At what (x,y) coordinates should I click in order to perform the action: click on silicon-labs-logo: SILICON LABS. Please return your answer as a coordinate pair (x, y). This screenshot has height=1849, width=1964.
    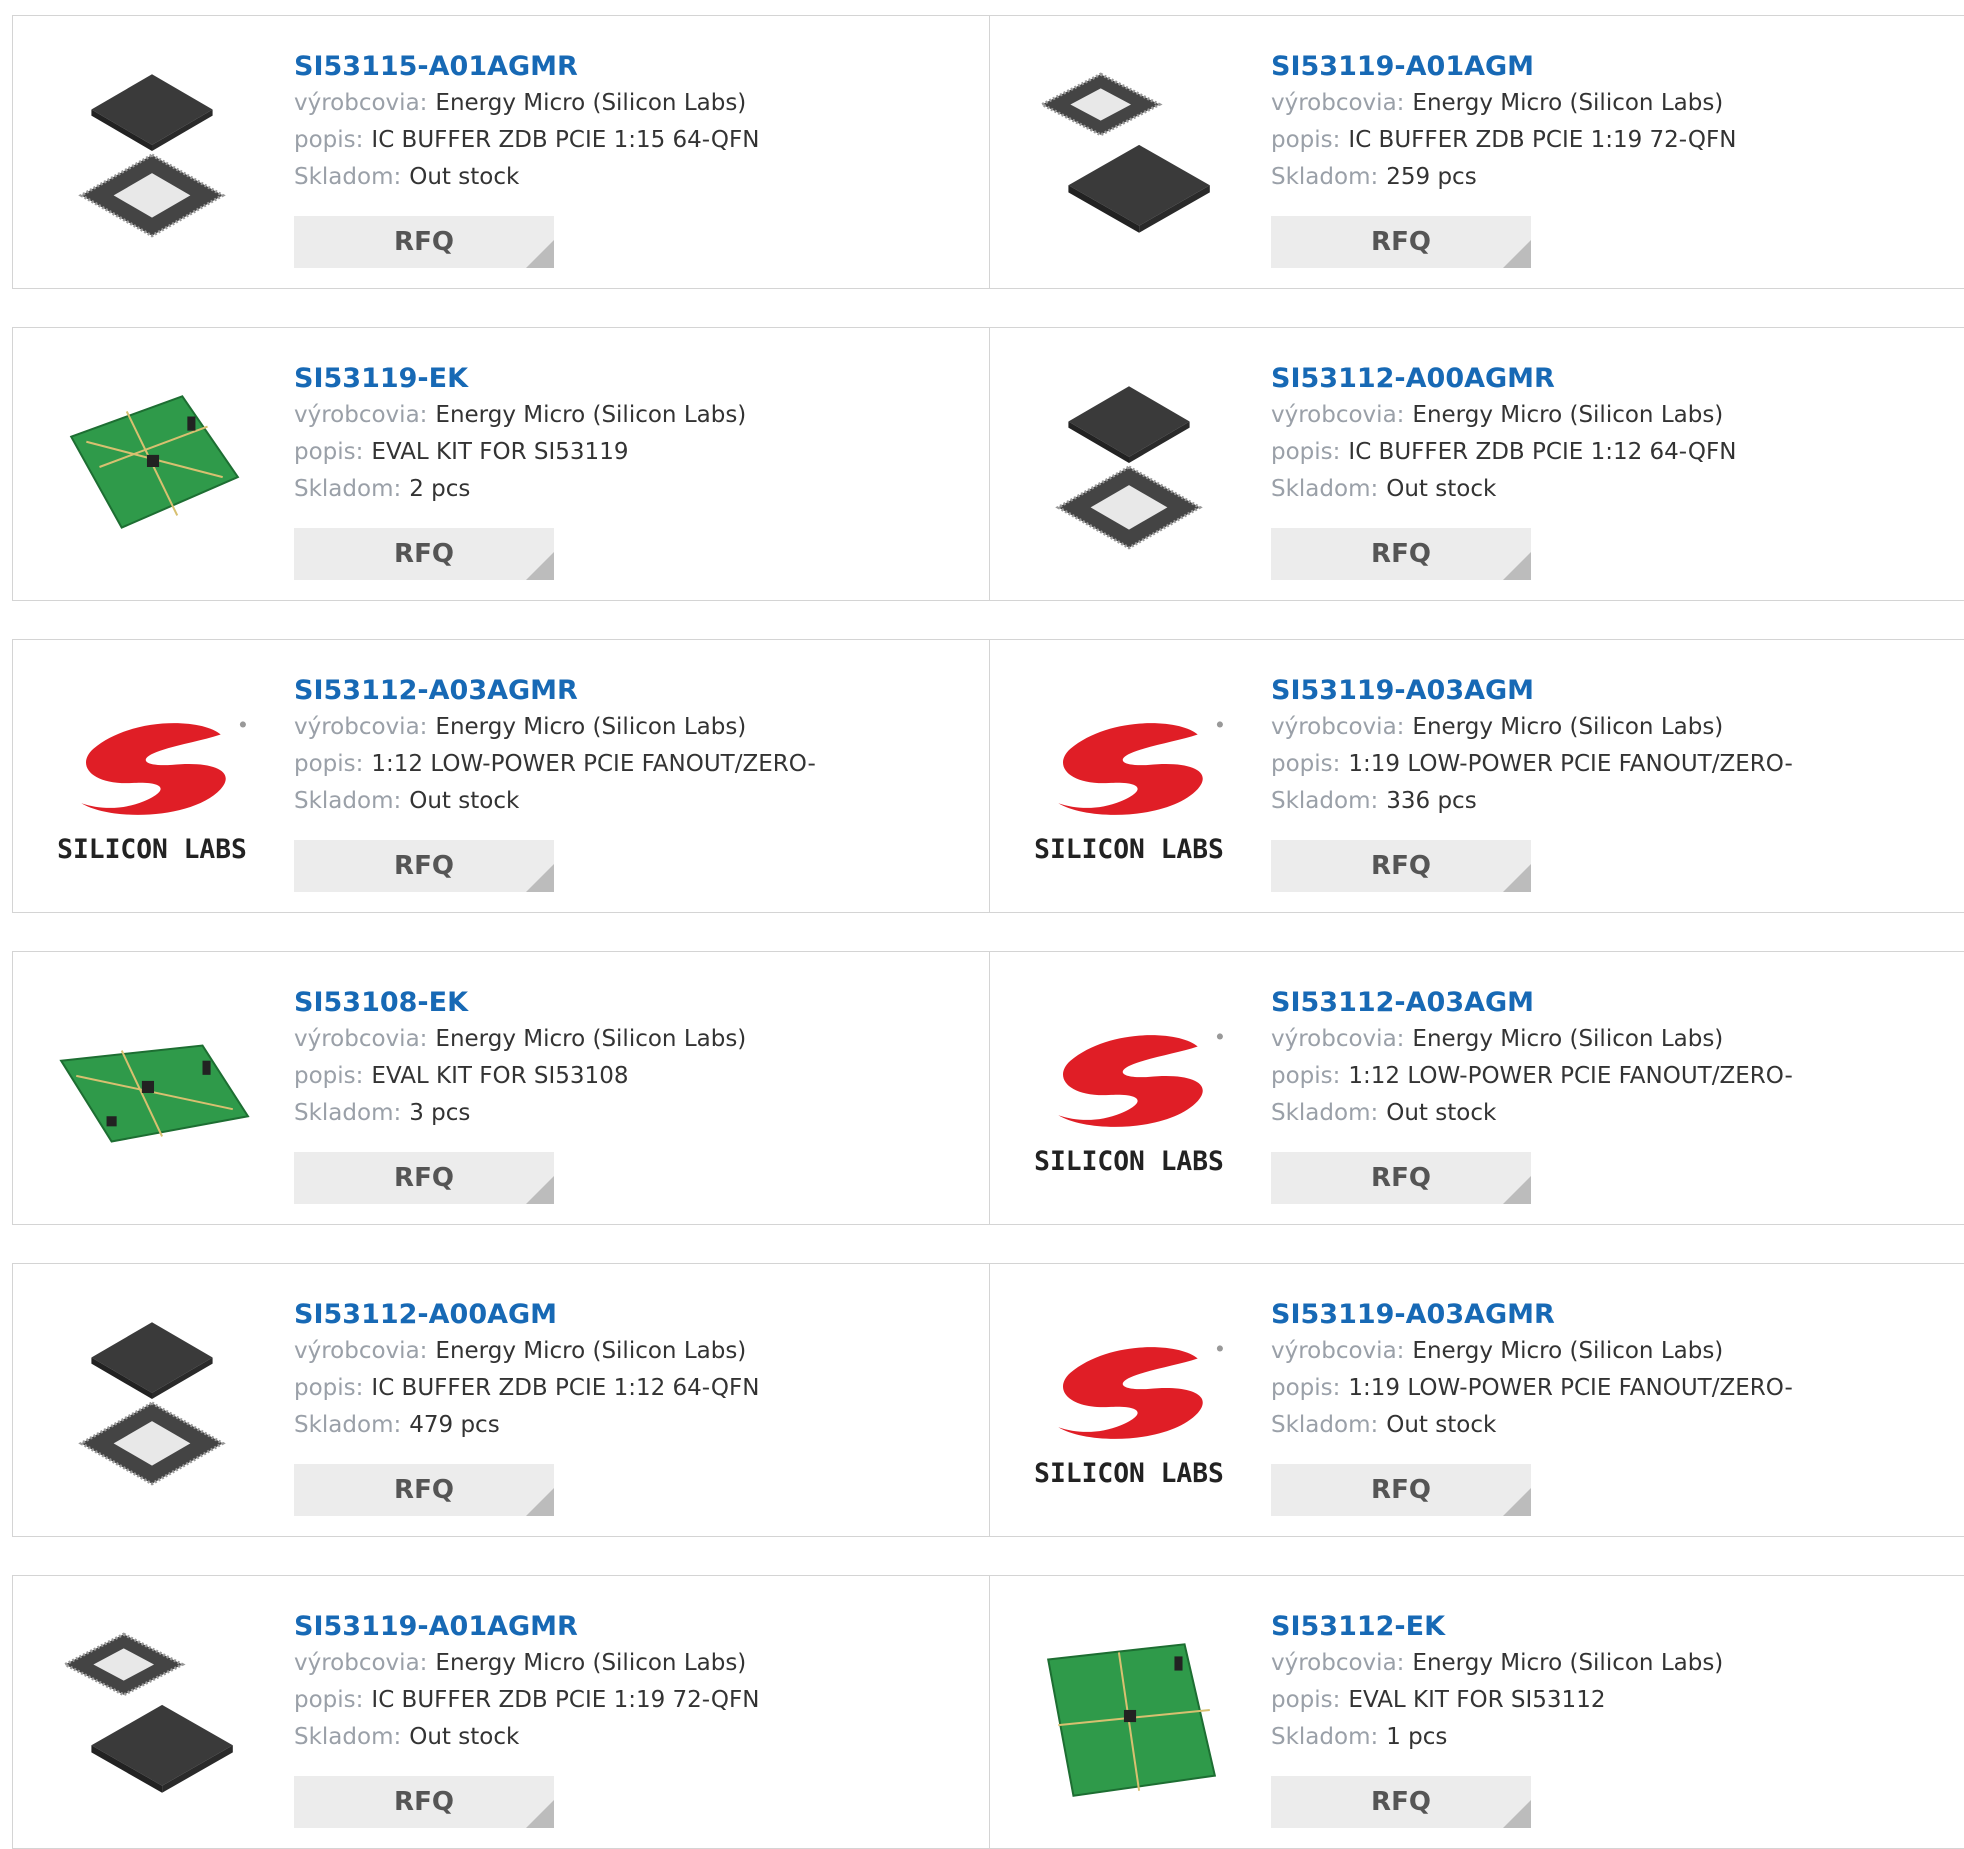
    Looking at the image, I should click on (1129, 793).